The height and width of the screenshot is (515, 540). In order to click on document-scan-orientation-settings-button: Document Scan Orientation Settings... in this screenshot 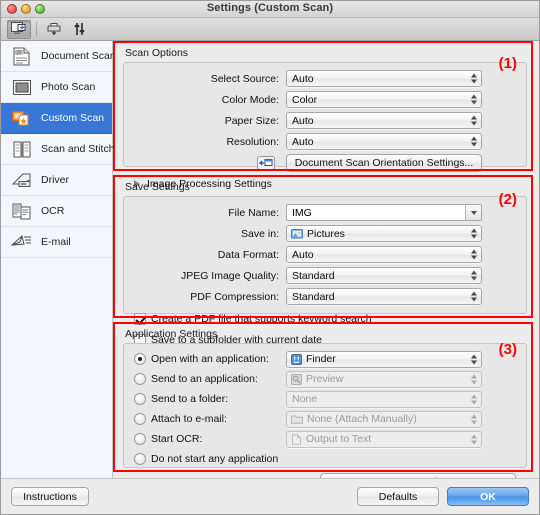, I will do `click(384, 163)`.